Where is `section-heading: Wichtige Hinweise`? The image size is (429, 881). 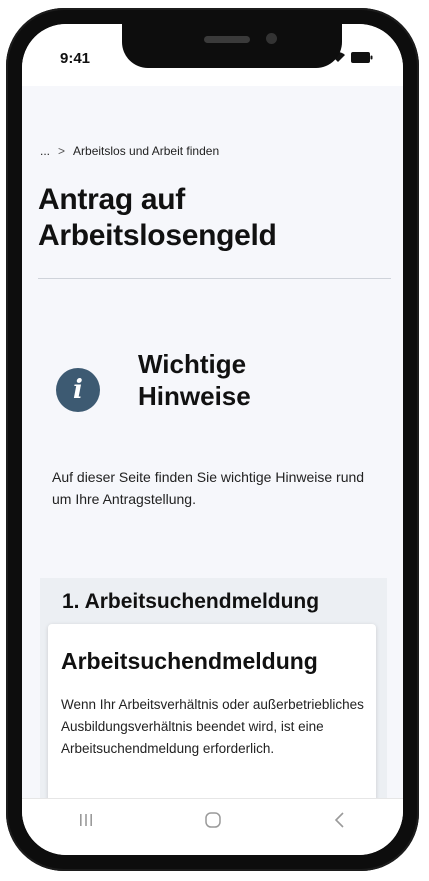 section-heading: Wichtige Hinweise is located at coordinates (194, 380).